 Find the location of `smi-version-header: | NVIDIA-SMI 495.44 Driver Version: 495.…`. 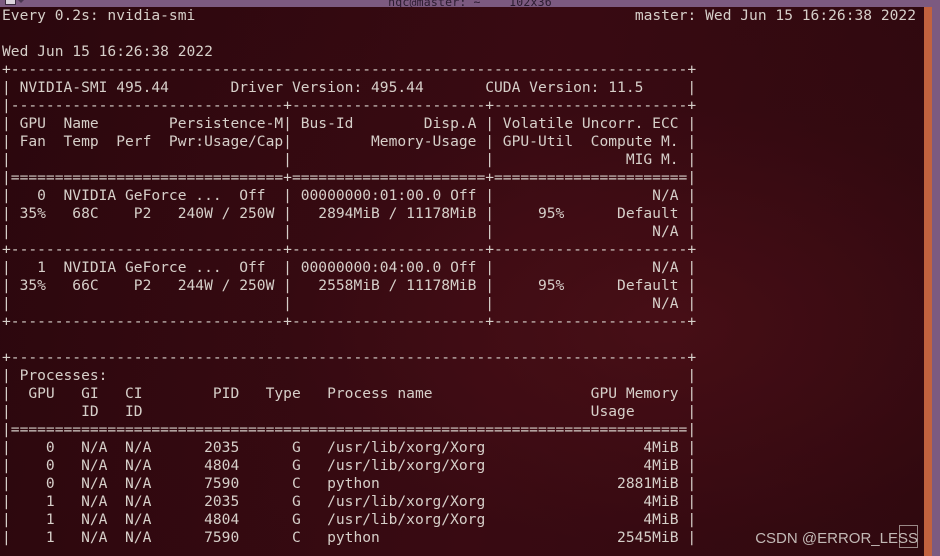

smi-version-header: | NVIDIA-SMI 495.44 Driver Version: 495.… is located at coordinates (349, 87).